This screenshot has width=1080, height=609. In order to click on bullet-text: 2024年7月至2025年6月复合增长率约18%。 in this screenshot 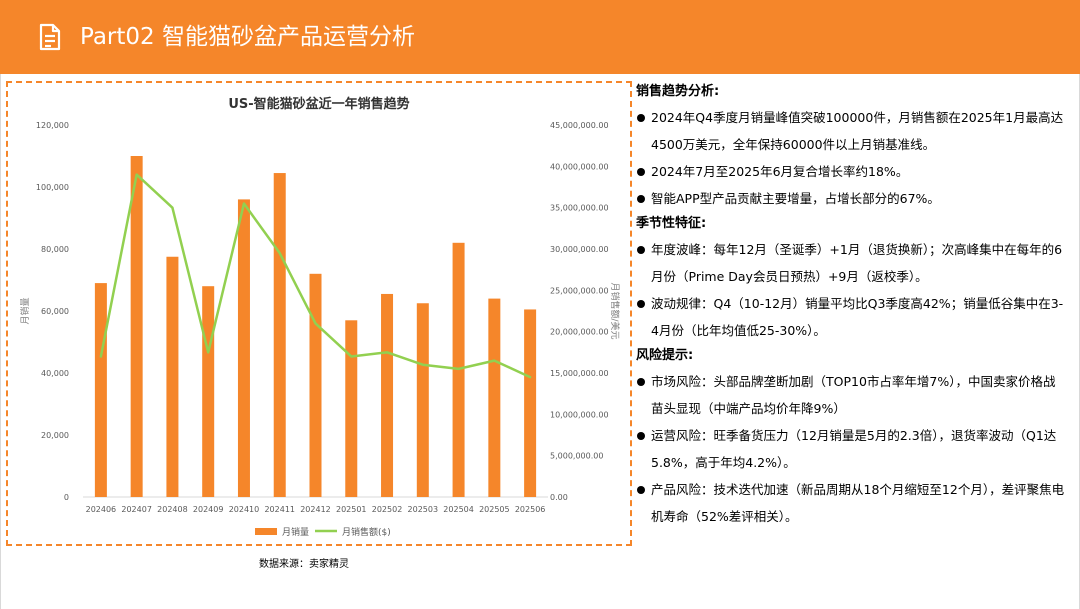, I will do `click(780, 171)`.